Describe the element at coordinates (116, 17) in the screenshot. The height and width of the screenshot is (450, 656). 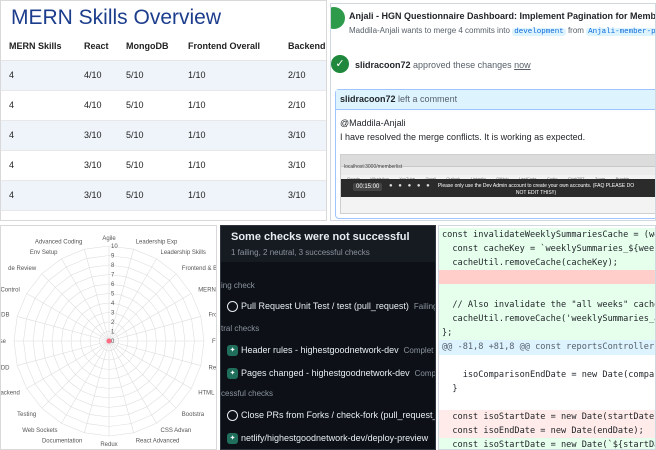
I see `skills-table-title: MERN Skills Overview` at that location.